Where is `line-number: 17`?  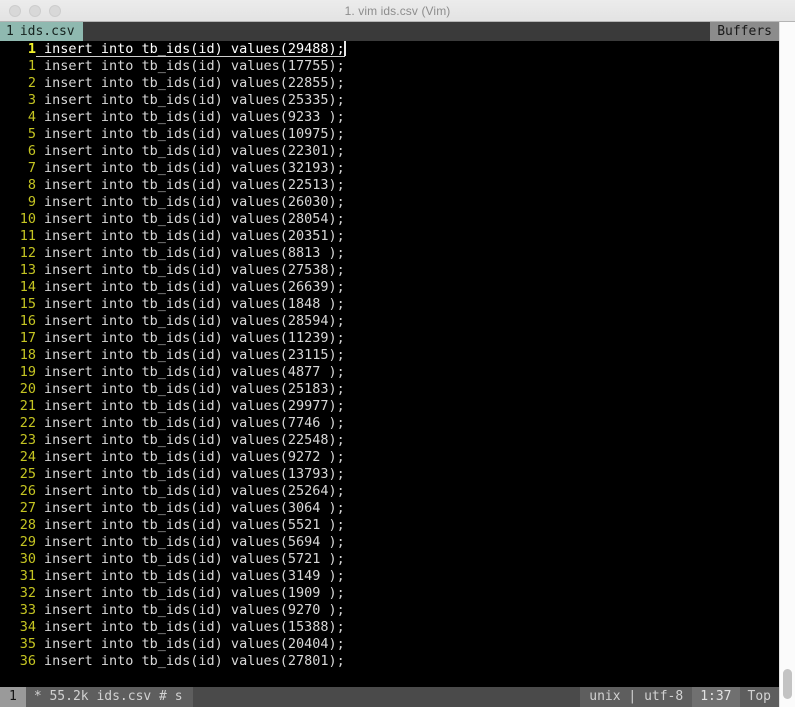 line-number: 17 is located at coordinates (27, 338).